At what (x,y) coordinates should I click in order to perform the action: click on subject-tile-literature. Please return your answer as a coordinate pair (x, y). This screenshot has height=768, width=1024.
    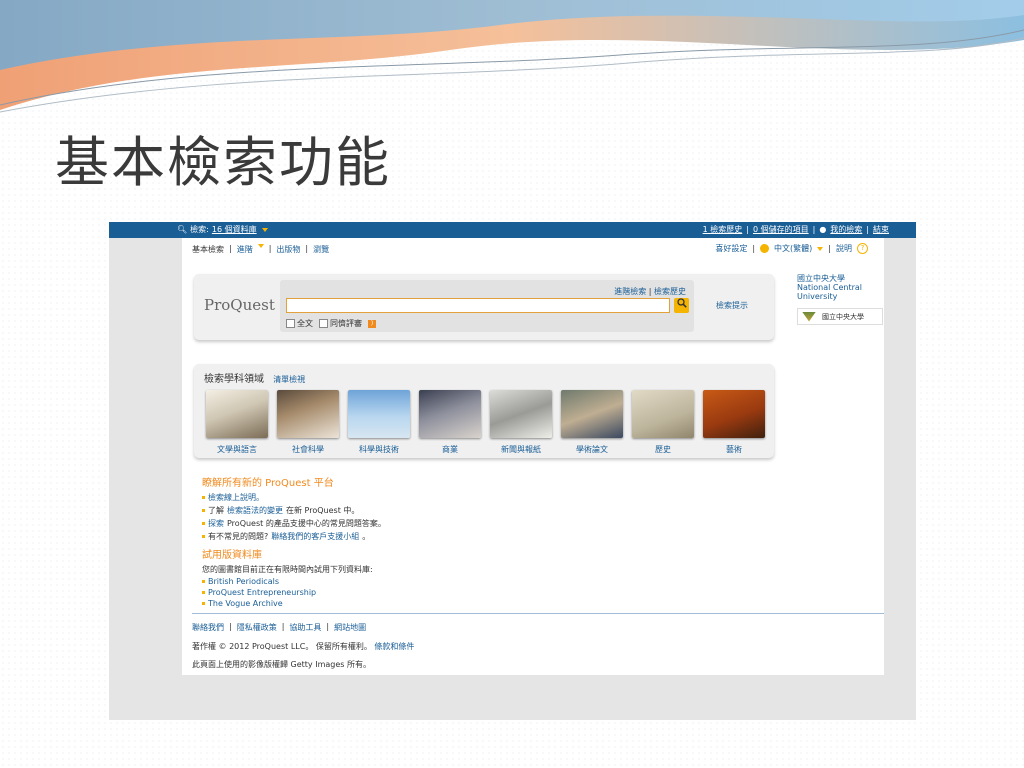
    Looking at the image, I should click on (237, 414).